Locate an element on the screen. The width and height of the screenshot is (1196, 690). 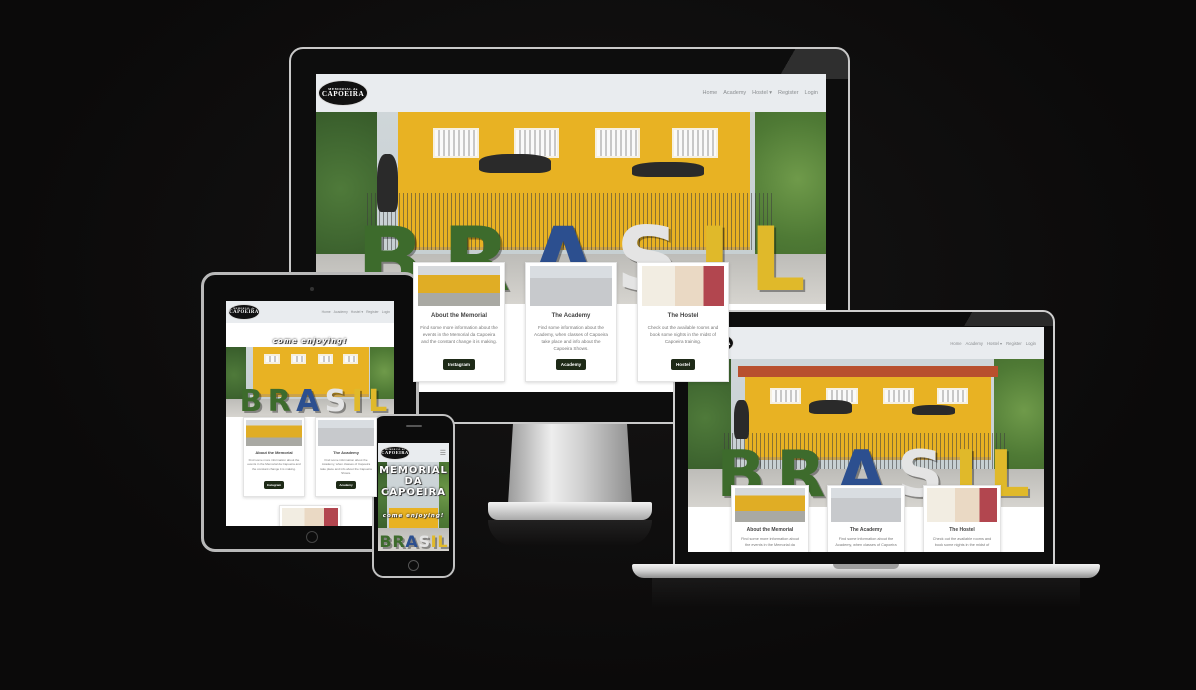
feature-cards-row2 is located at coordinates (310, 515).